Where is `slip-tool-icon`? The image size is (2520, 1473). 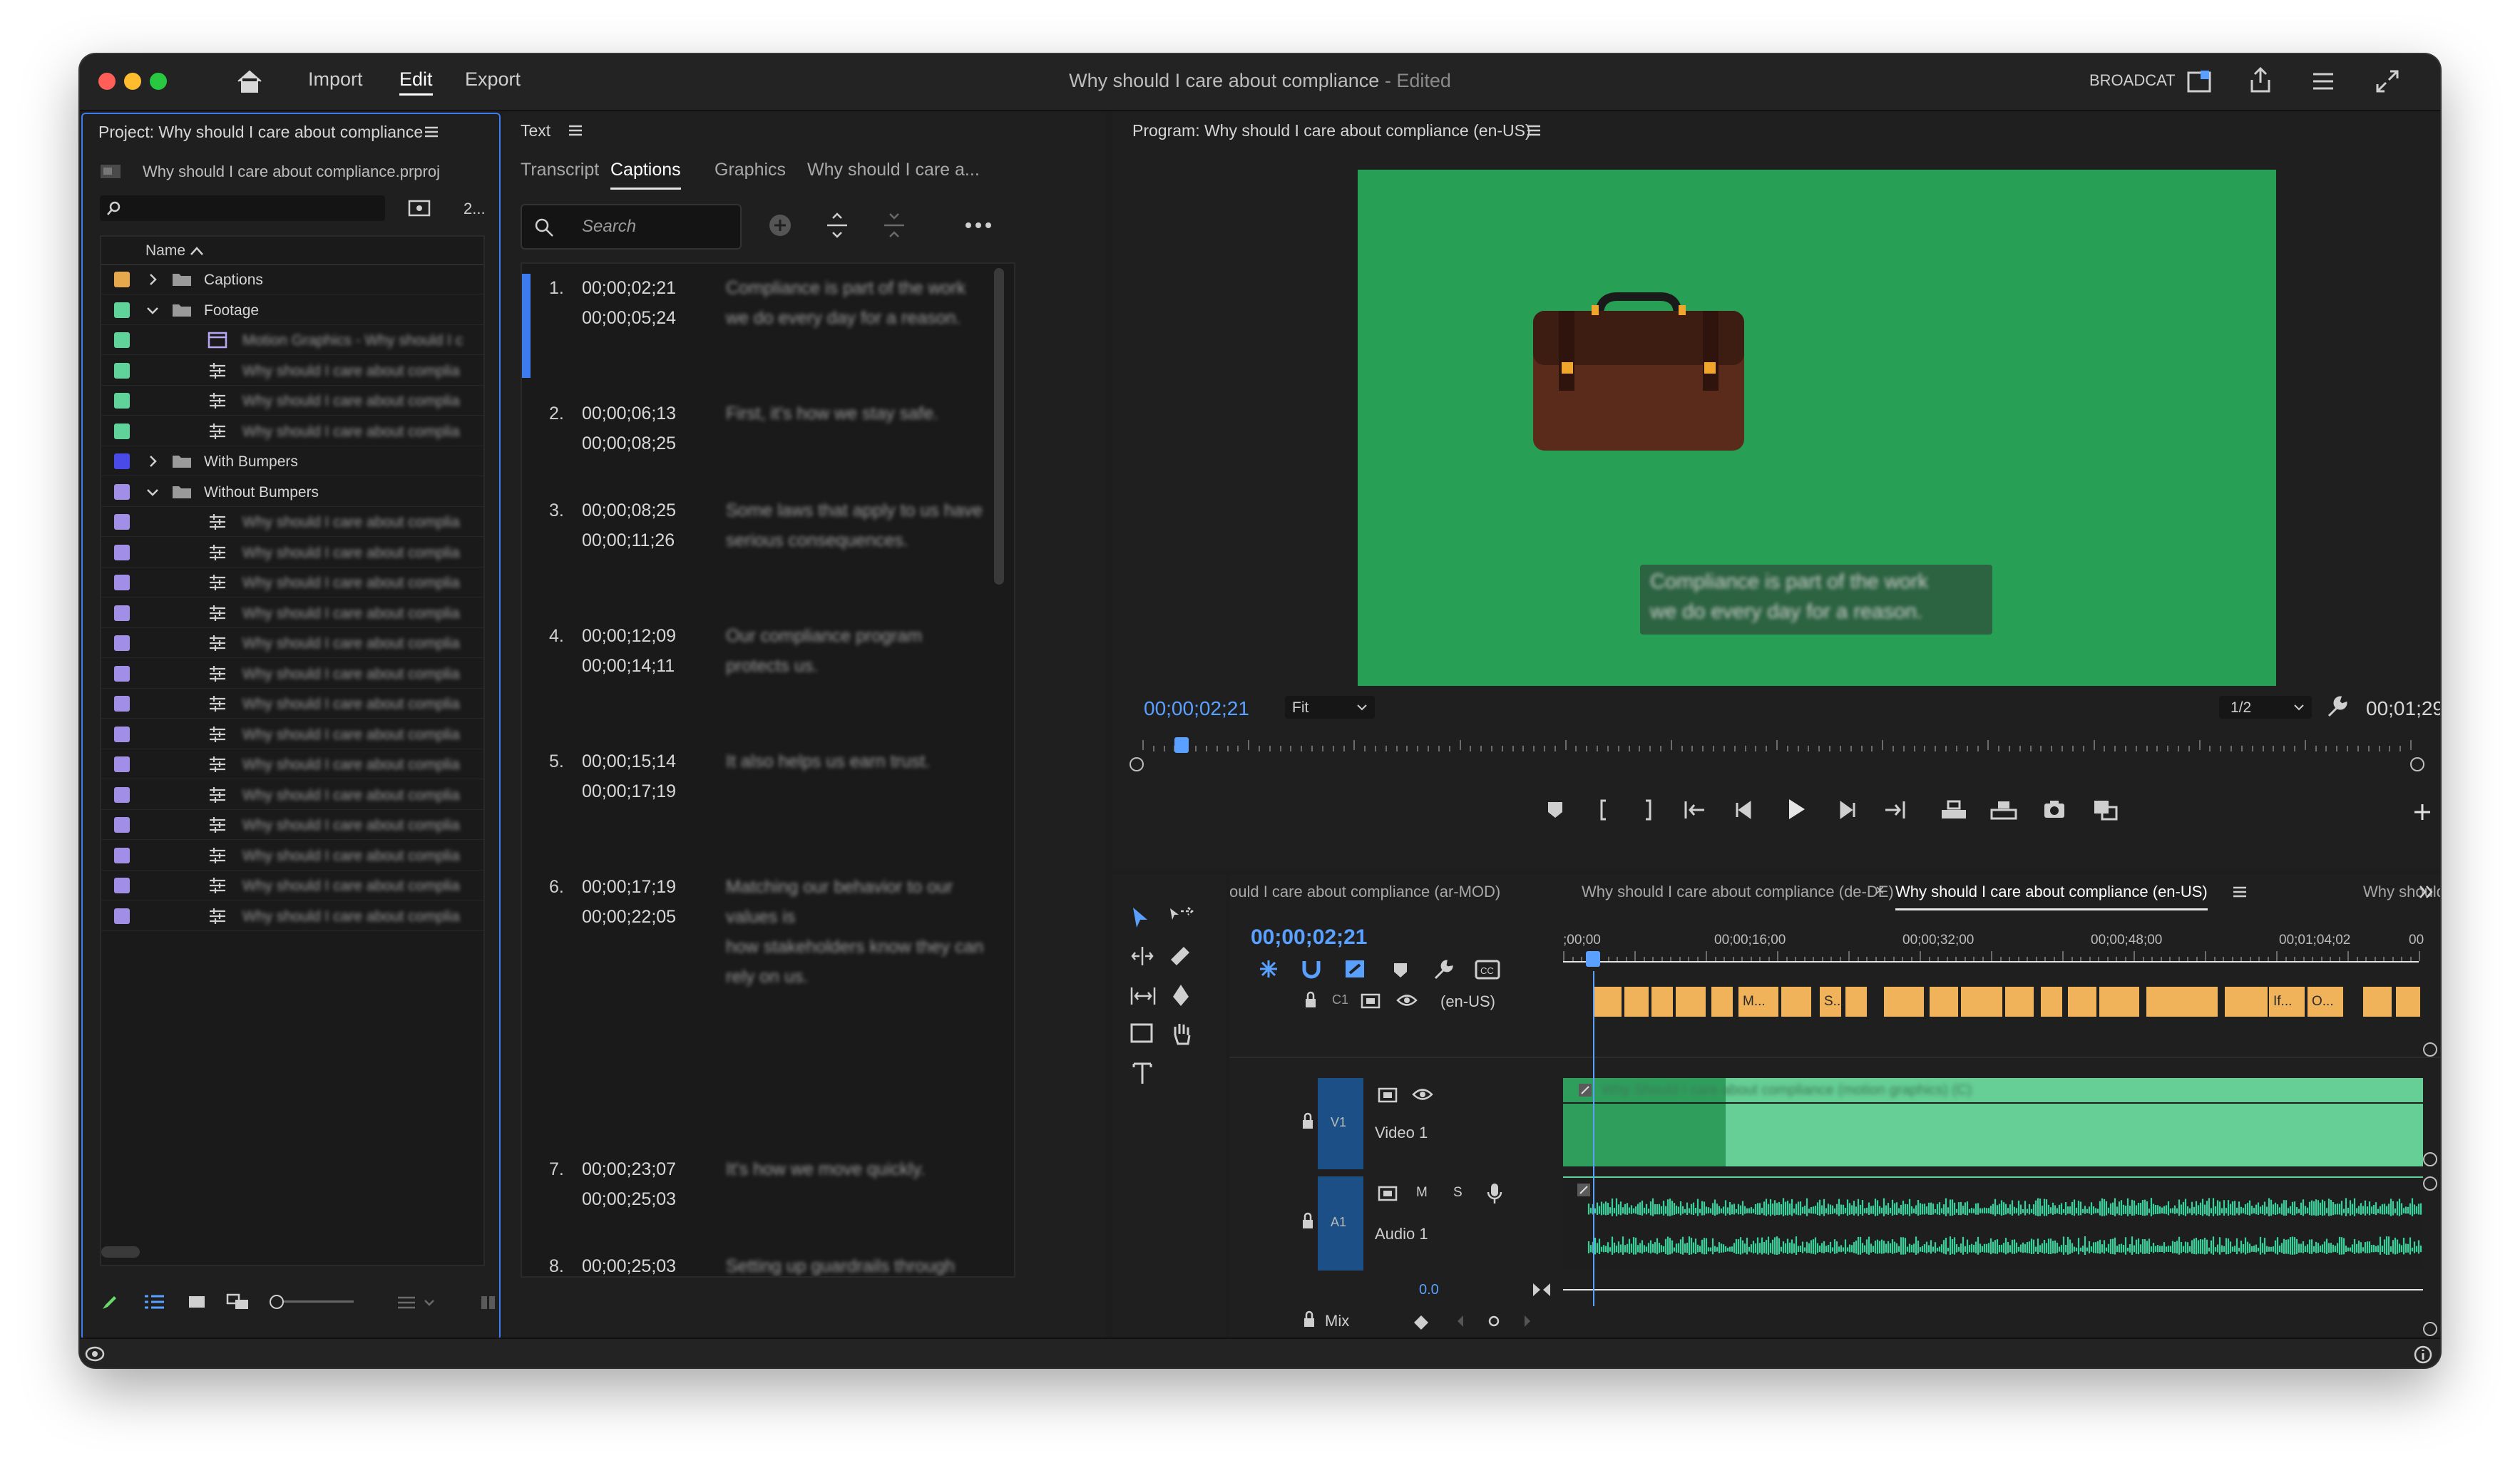
slip-tool-icon is located at coordinates (1143, 996).